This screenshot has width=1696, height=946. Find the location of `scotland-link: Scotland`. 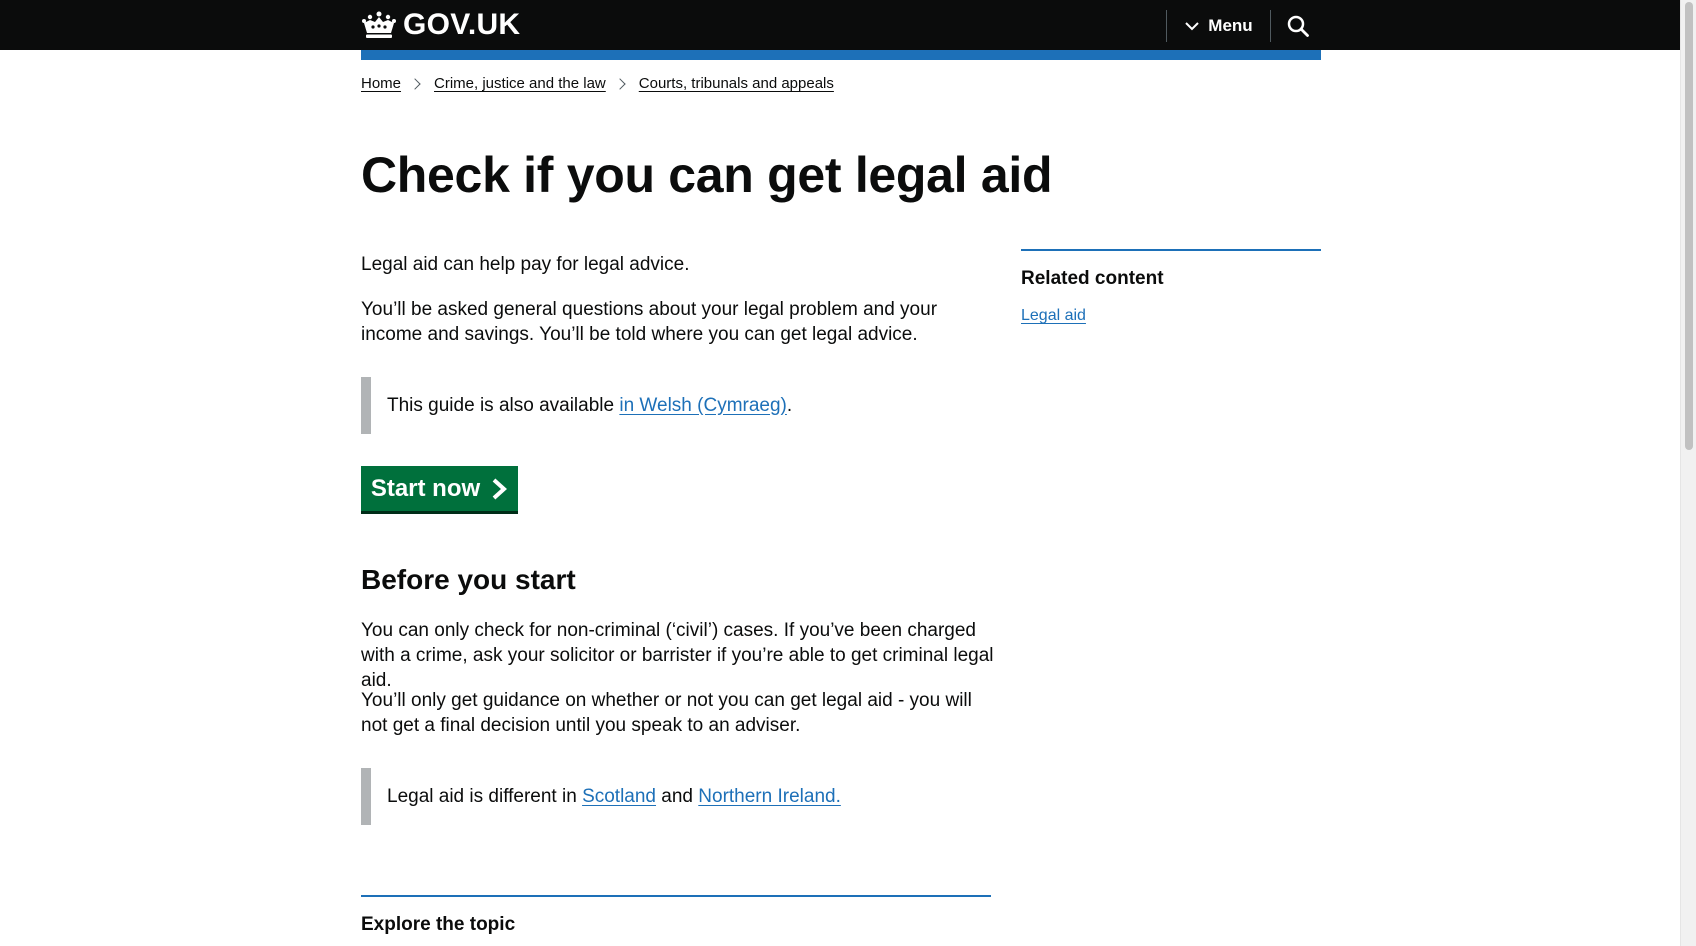

scotland-link: Scotland is located at coordinates (619, 796).